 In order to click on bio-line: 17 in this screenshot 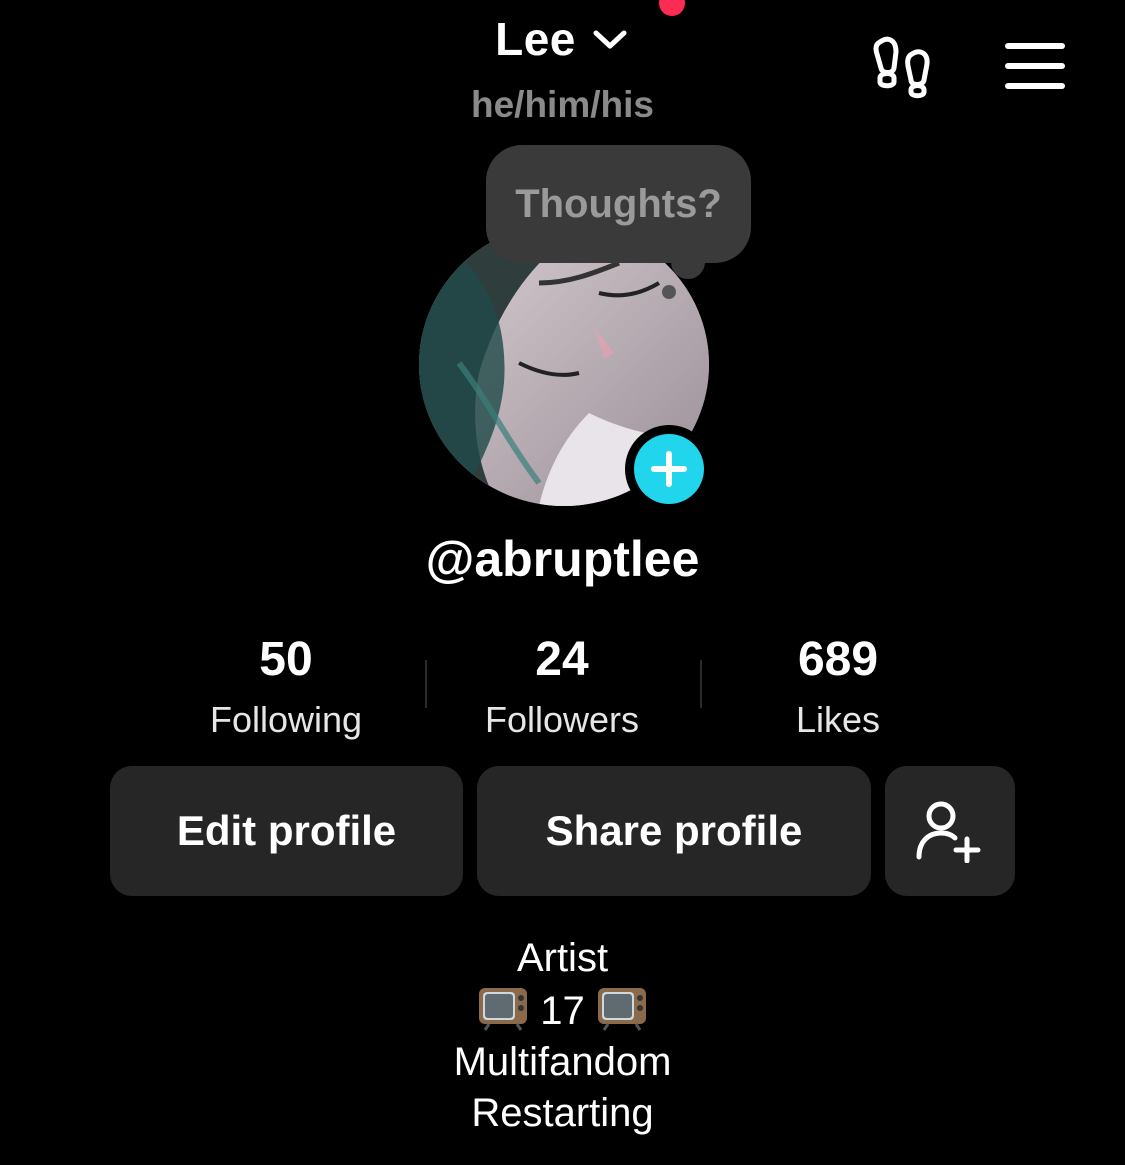, I will do `click(562, 1010)`.